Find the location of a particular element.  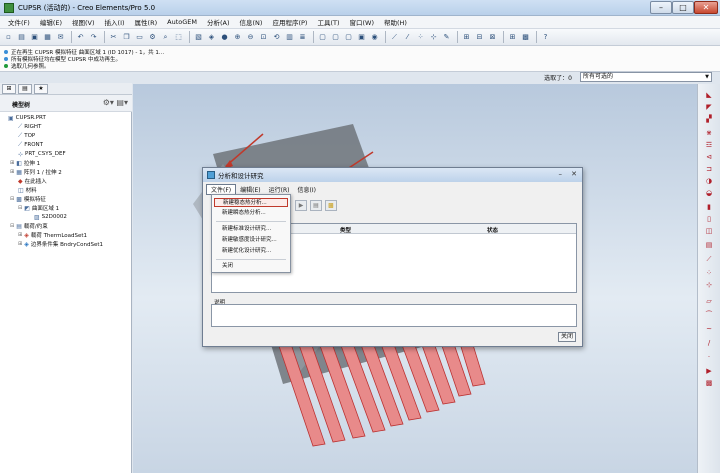

tree-item: ⊞ ◈ 边界条件集 BndryCondSet1 is located at coordinates (60, 244).